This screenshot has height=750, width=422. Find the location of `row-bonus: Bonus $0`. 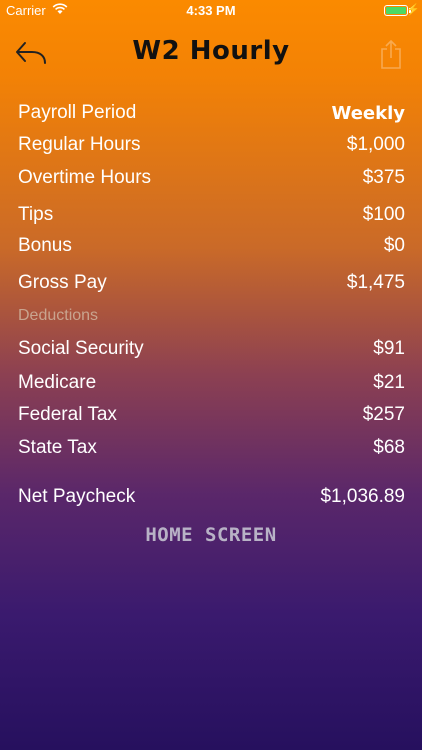

row-bonus: Bonus $0 is located at coordinates (211, 246).